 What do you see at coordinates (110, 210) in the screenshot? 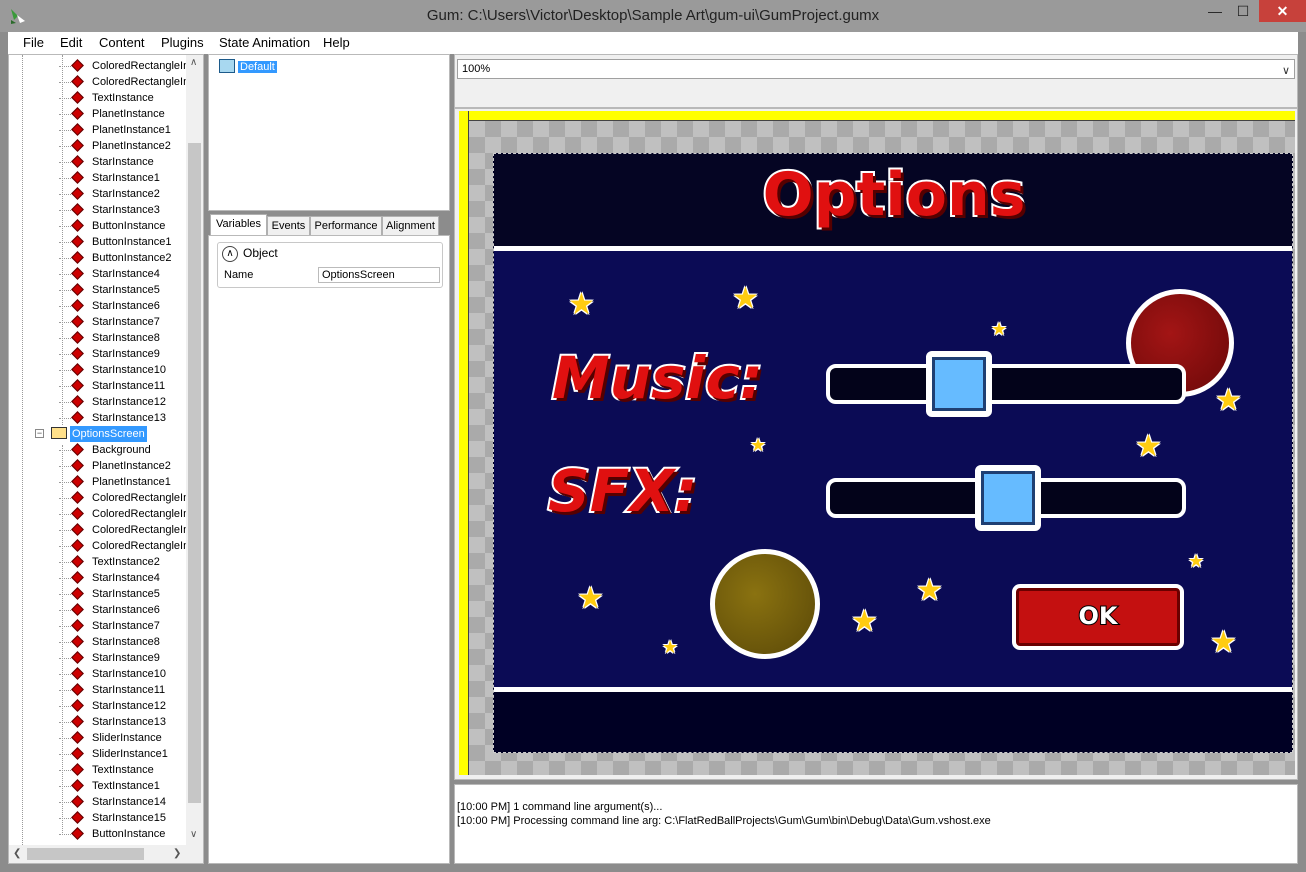
I see `tree-node: StarInstance3` at bounding box center [110, 210].